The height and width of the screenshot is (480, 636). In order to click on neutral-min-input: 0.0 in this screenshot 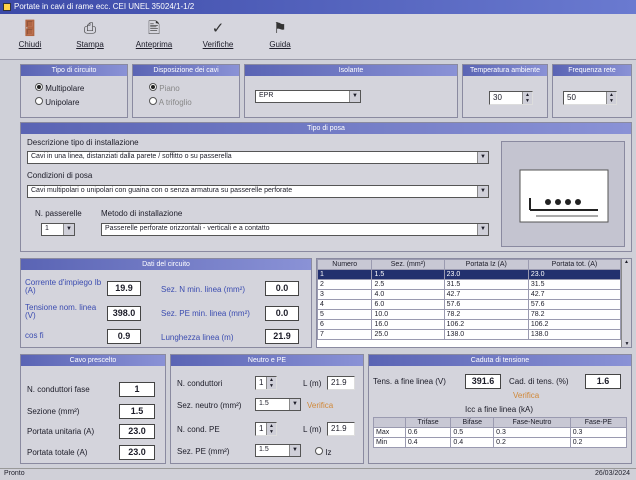, I will do `click(282, 288)`.